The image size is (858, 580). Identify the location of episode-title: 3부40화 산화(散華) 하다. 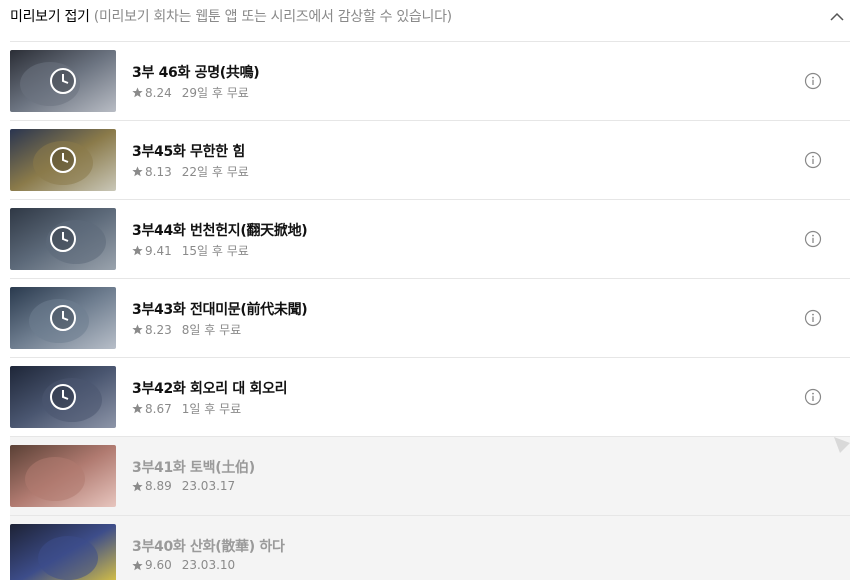
(208, 547).